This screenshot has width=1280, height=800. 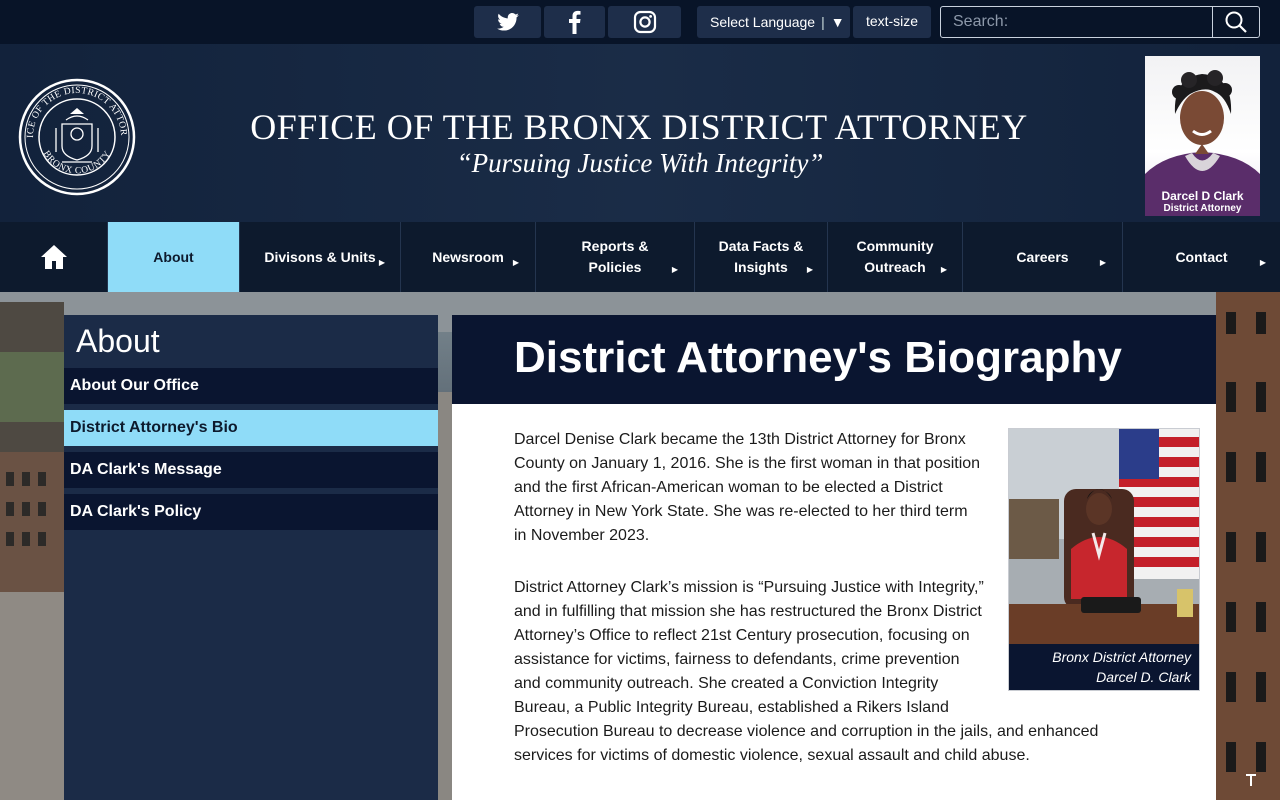 I want to click on da-name: Darcel D Clark, so click(x=1202, y=196).